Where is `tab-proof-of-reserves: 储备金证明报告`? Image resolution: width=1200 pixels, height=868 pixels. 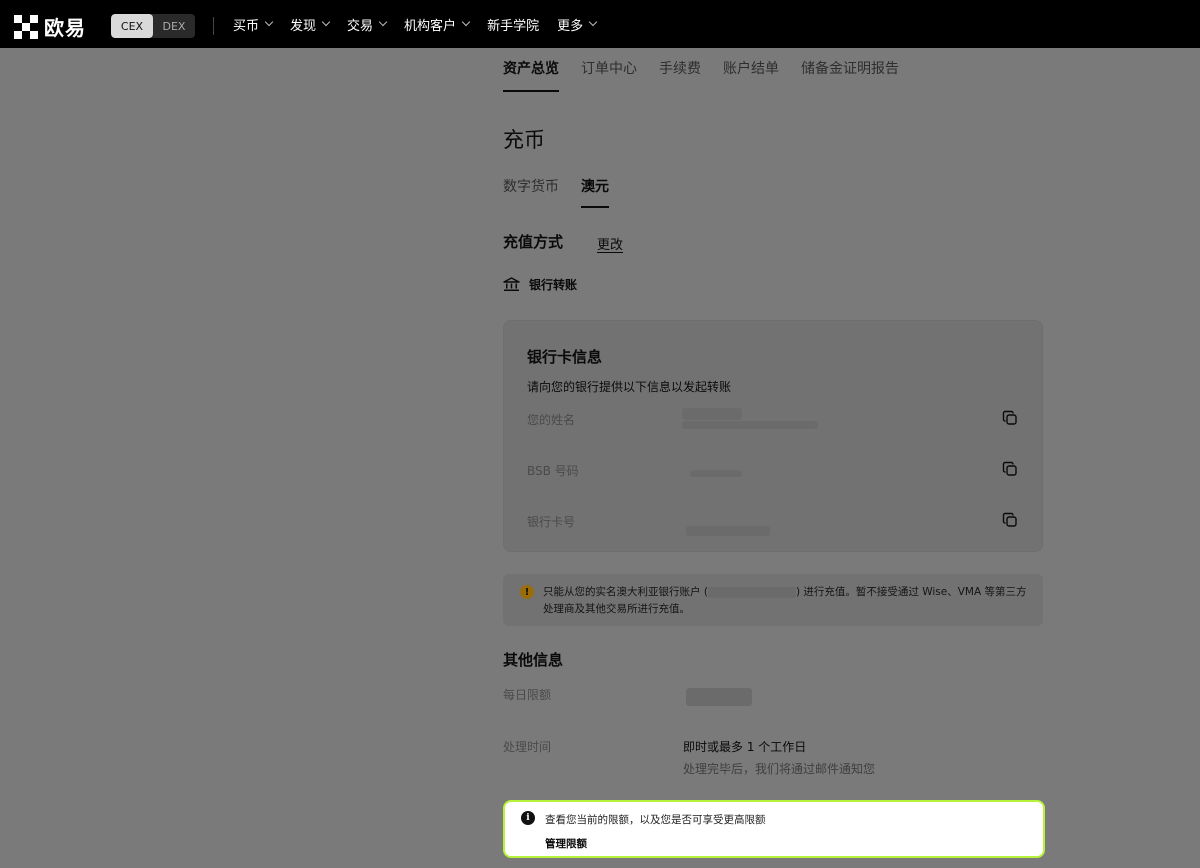
tab-proof-of-reserves: 储备金证明报告 is located at coordinates (850, 75).